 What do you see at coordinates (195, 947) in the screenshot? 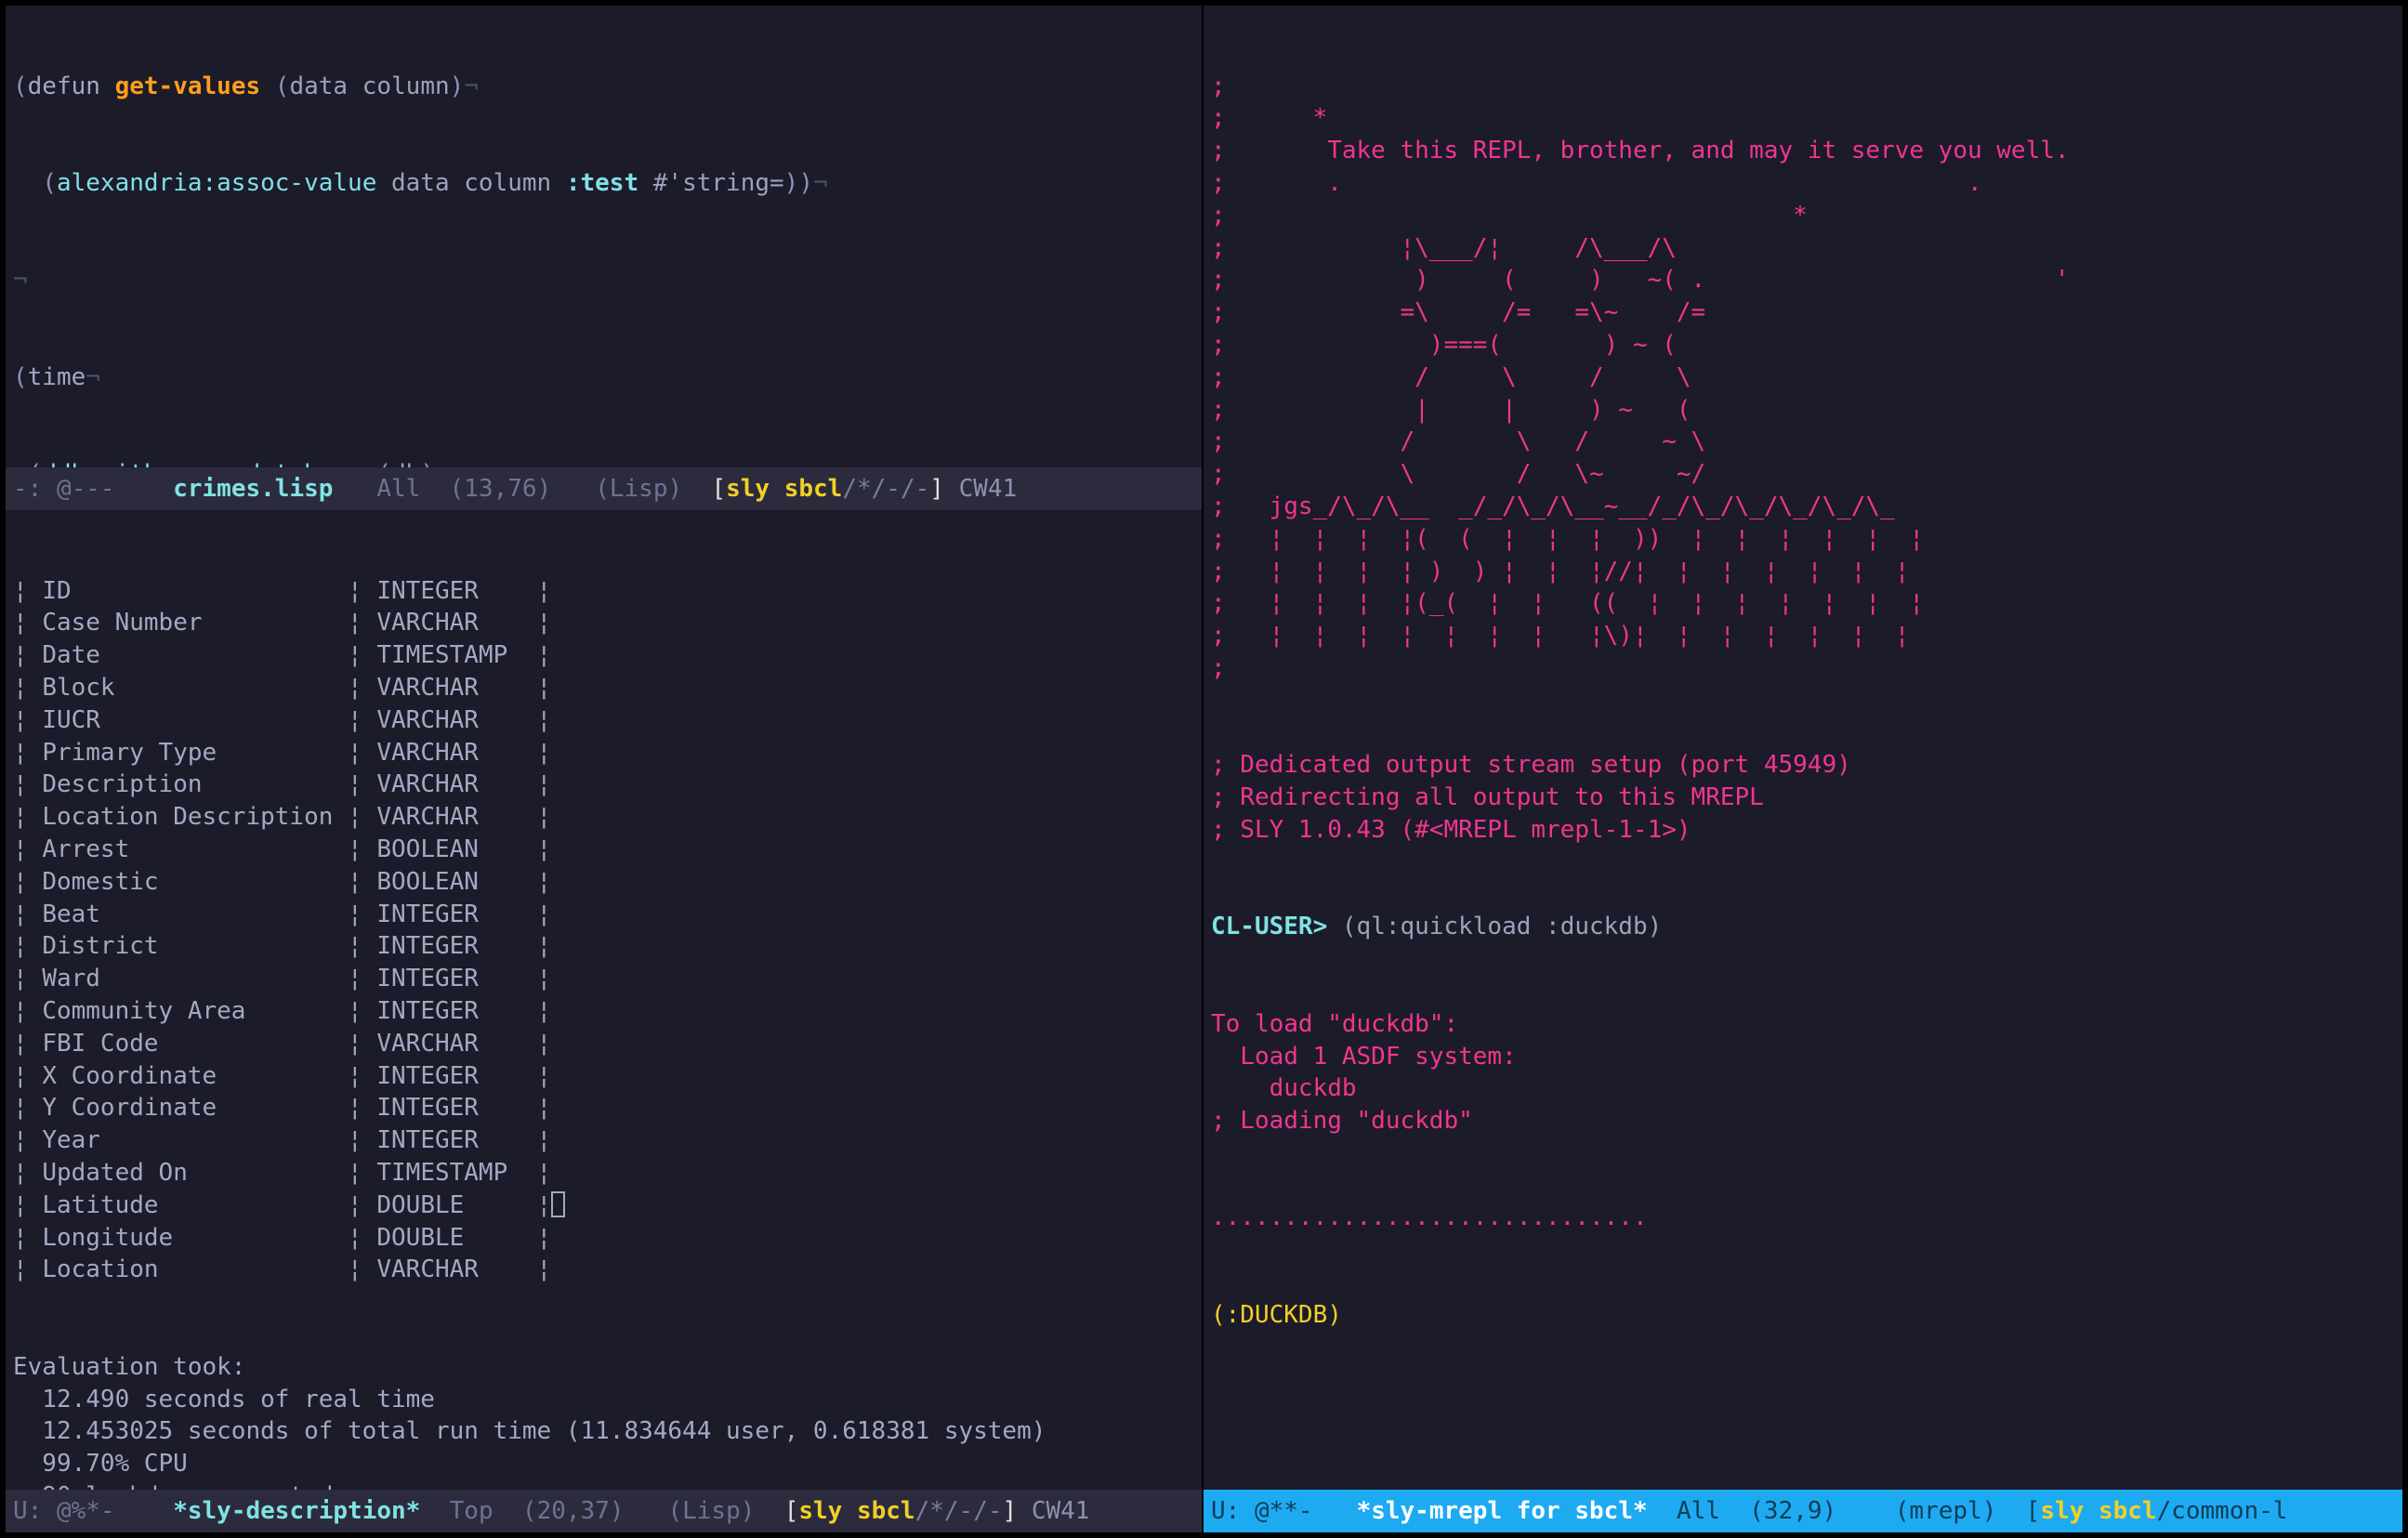
I see `table-cell-column-name: District` at bounding box center [195, 947].